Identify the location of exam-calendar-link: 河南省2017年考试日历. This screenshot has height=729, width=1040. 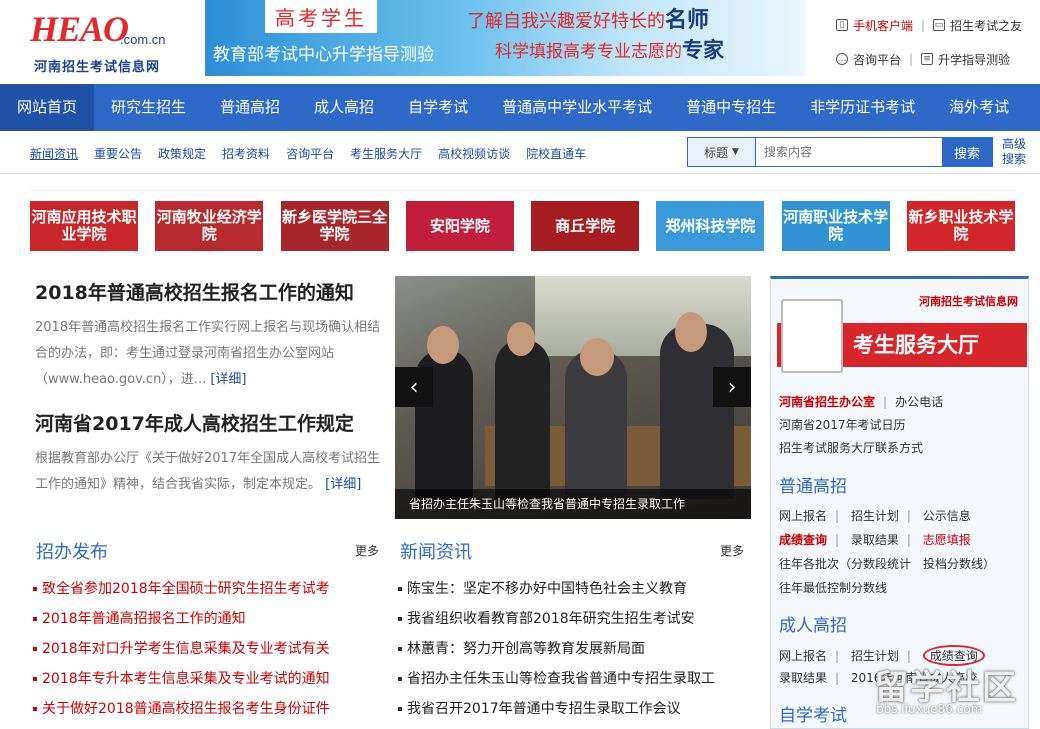
(842, 424).